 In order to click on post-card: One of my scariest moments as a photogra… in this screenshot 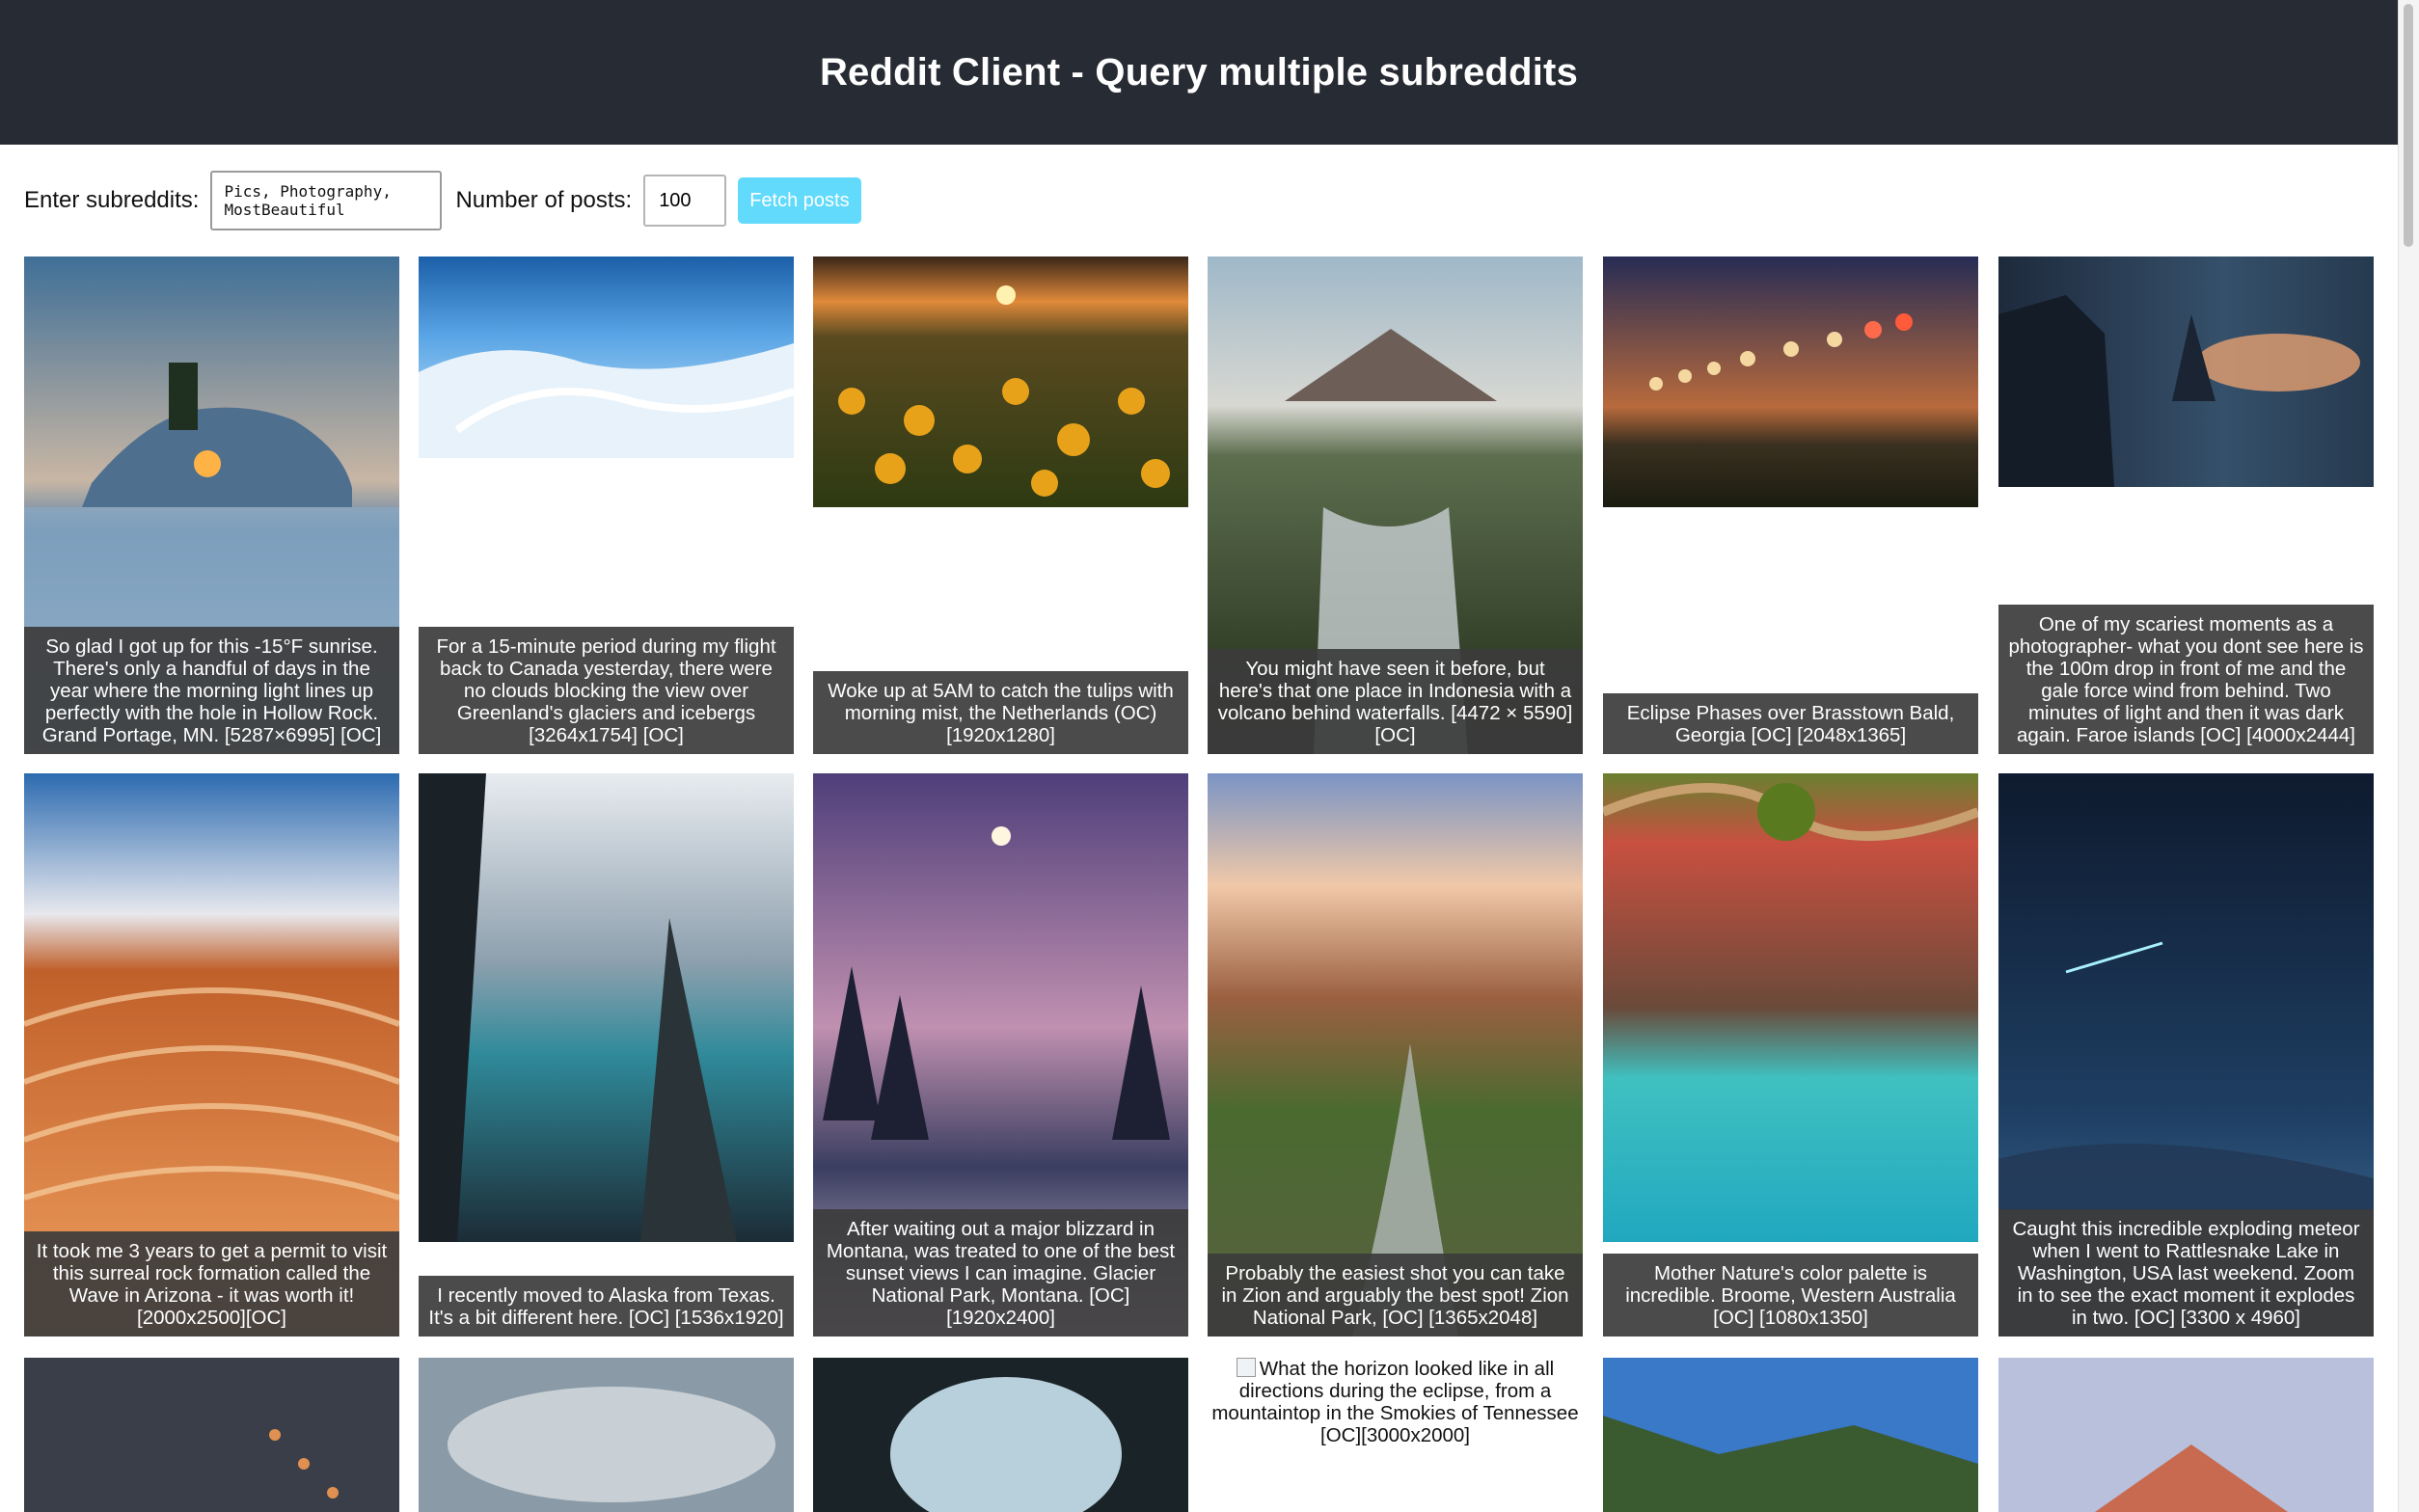, I will do `click(2186, 505)`.